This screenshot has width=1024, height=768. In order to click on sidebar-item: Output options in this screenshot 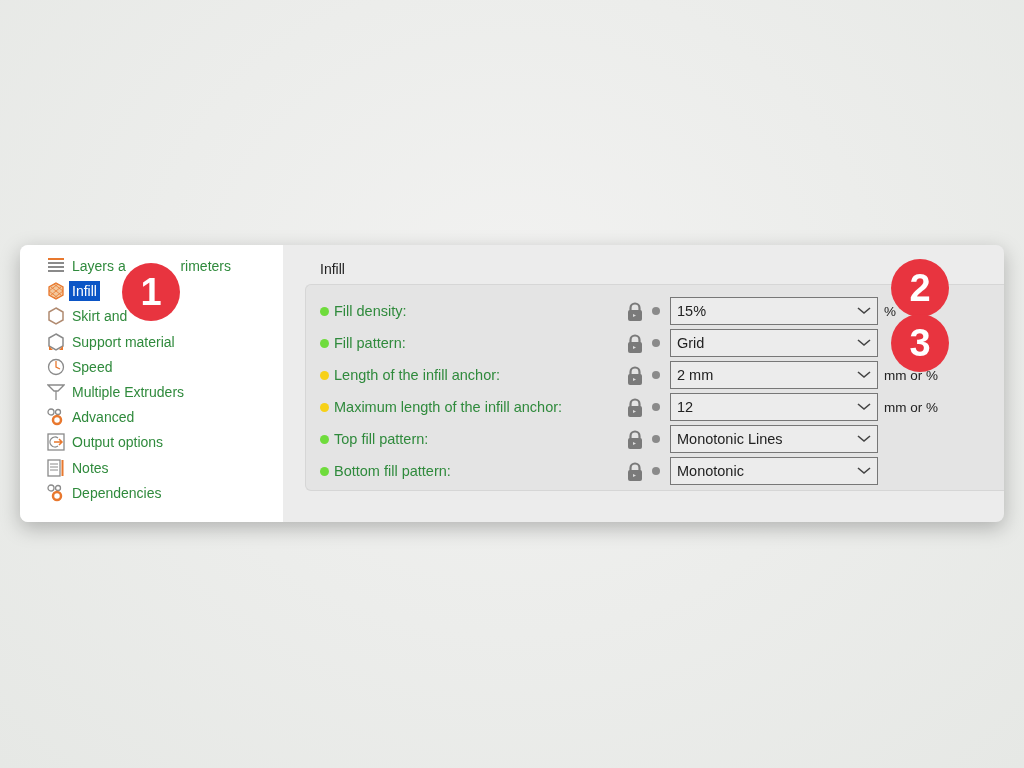, I will do `click(118, 442)`.